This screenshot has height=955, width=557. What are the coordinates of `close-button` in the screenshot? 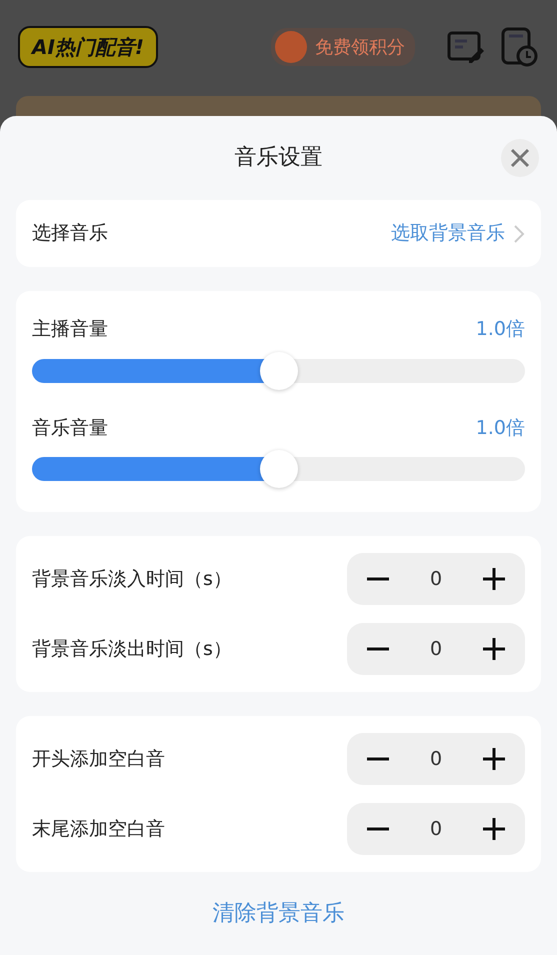 It's located at (520, 158).